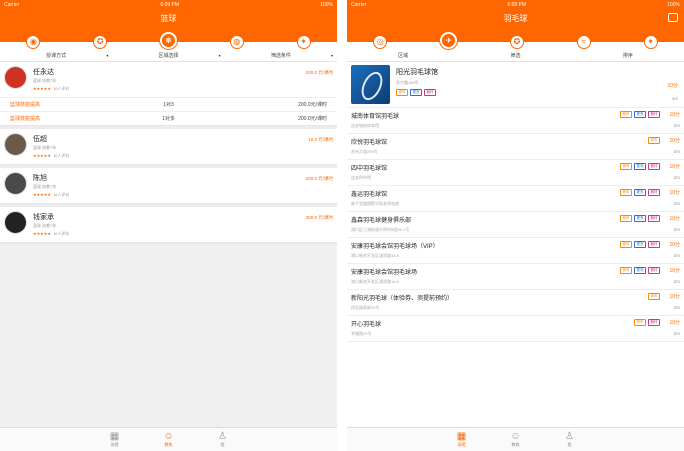 This screenshot has height=451, width=684. Describe the element at coordinates (366, 325) in the screenshot. I see `venue-name: 开心羽毛球` at that location.